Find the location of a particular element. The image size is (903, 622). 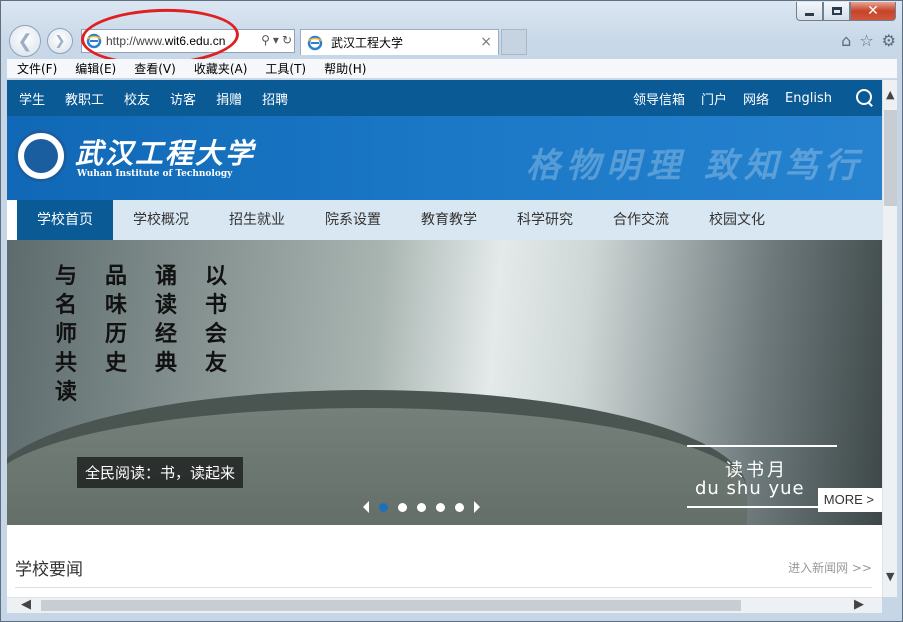

horizontal-scrollbar: ◀ ▶ is located at coordinates (444, 605).